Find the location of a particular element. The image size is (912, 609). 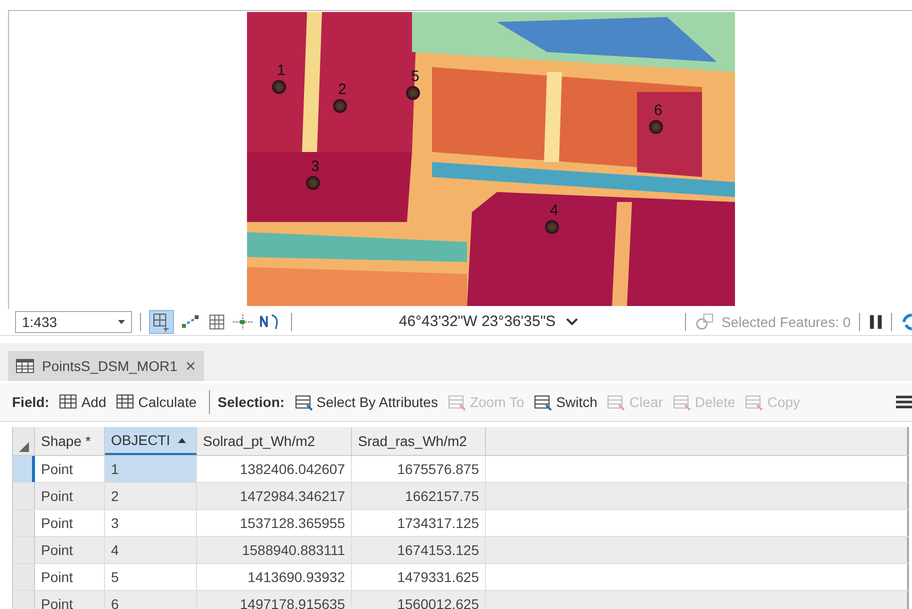

column-header: Srad_ras_Wh/m2 is located at coordinates (419, 441).